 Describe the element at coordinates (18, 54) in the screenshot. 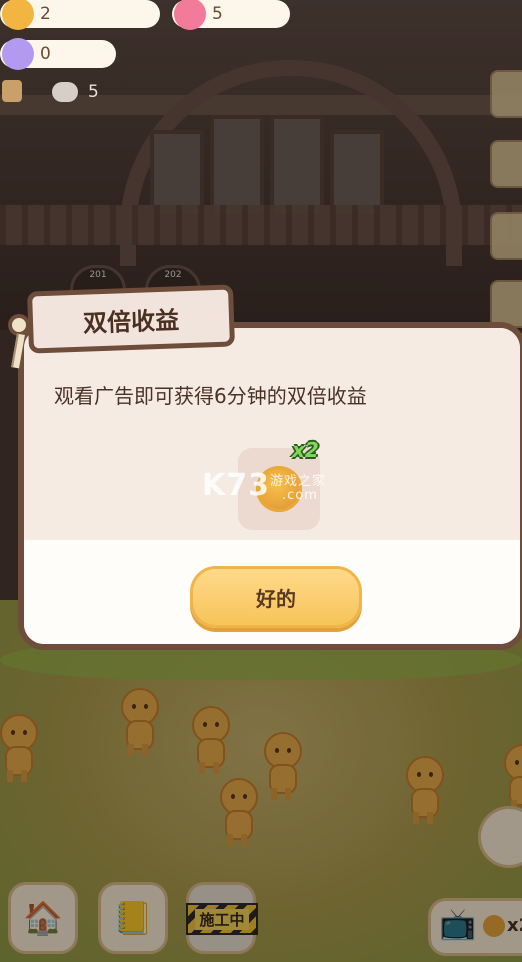

I see `gem-icon` at that location.